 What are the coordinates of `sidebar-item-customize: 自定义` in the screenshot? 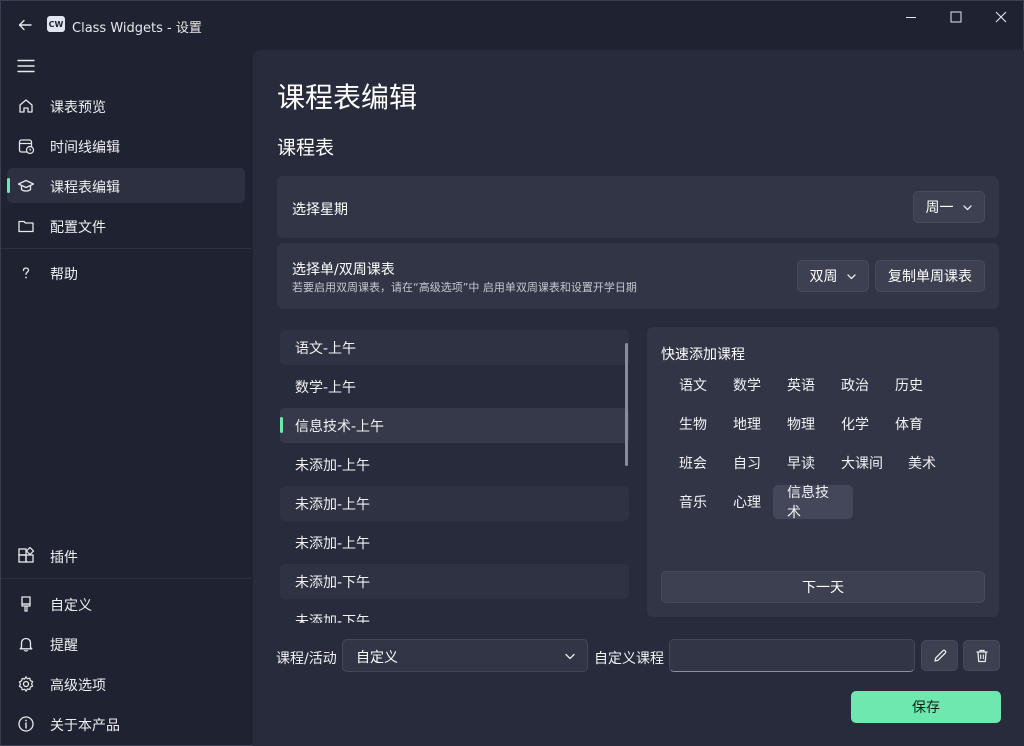 It's located at (126, 603).